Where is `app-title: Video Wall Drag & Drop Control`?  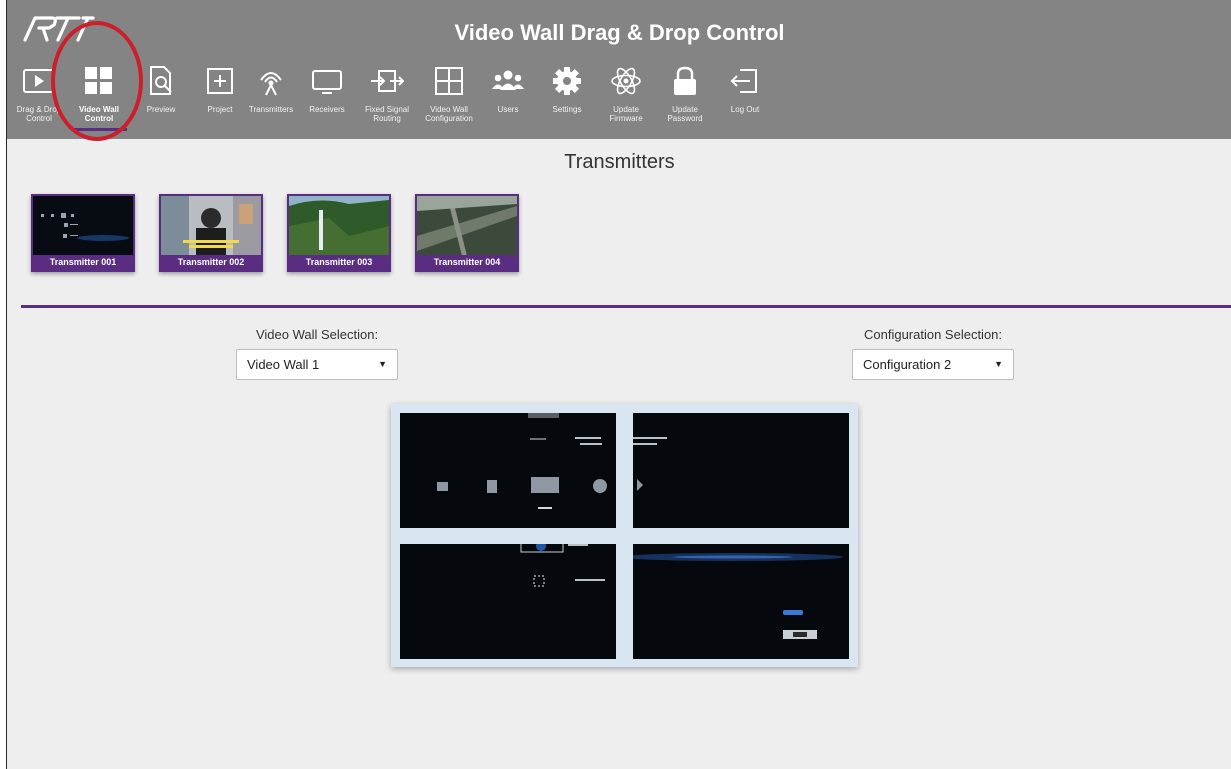 app-title: Video Wall Drag & Drop Control is located at coordinates (619, 32).